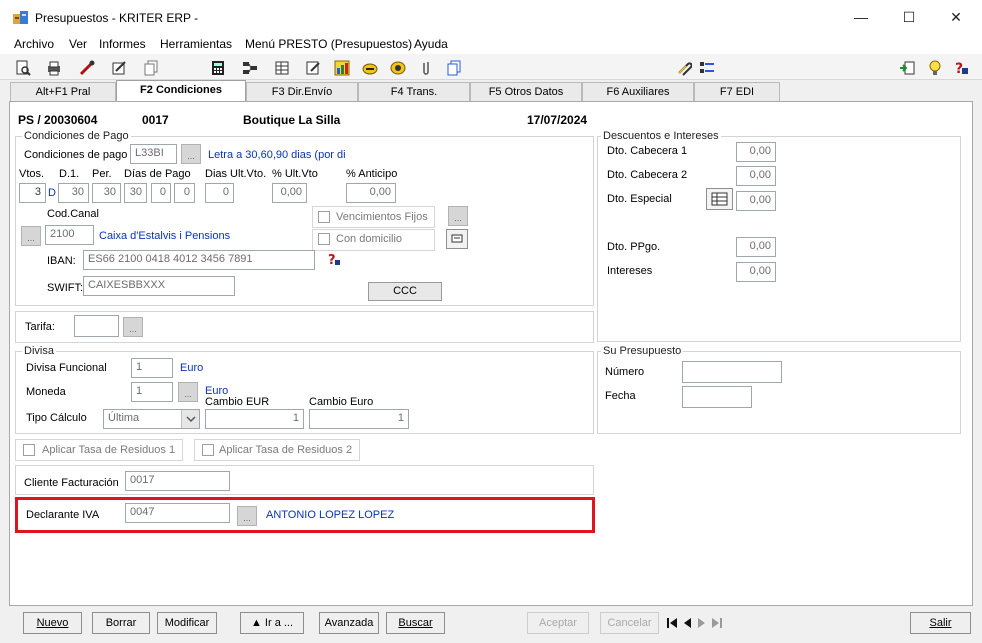 The image size is (982, 643). I want to click on menu-ayuda: Ayuda, so click(431, 44).